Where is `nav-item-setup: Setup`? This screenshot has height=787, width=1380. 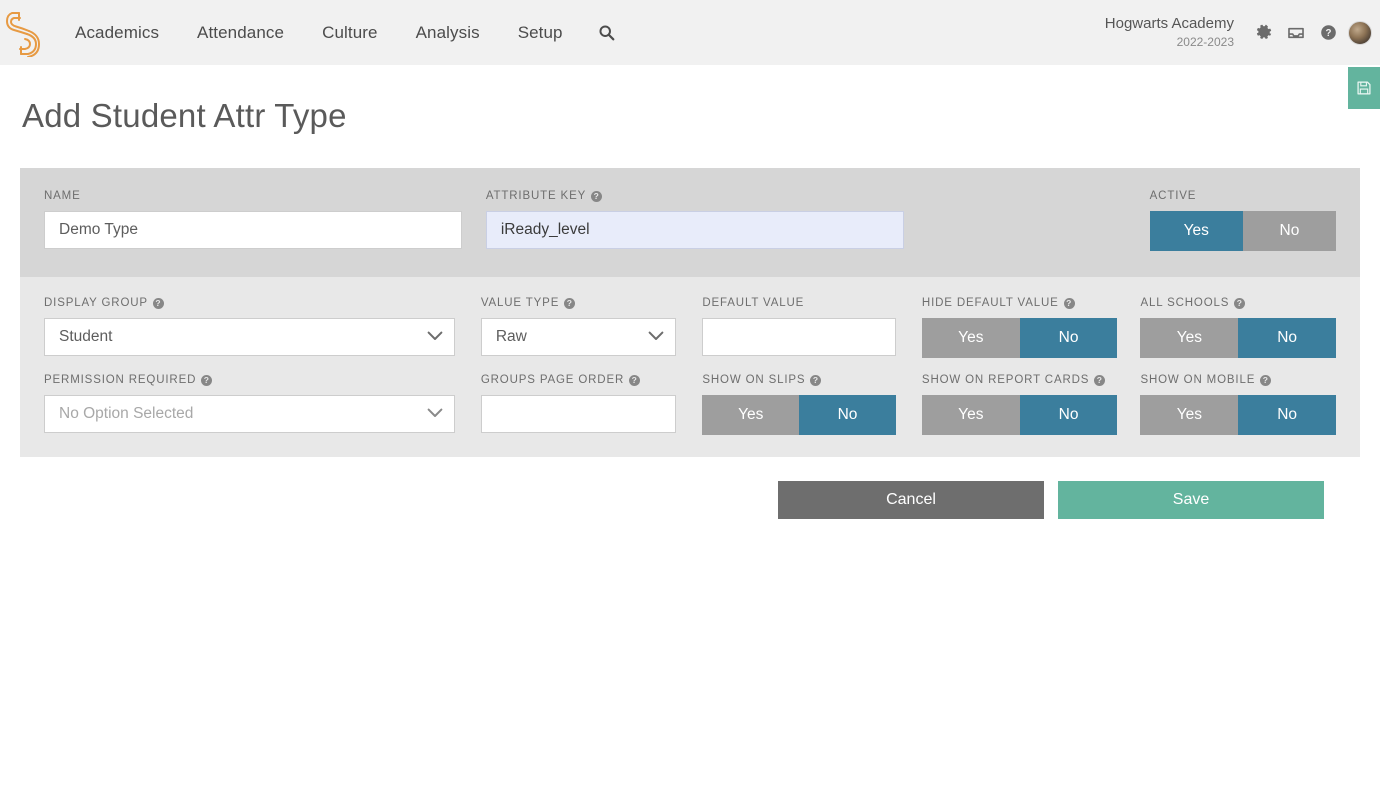 nav-item-setup: Setup is located at coordinates (540, 32).